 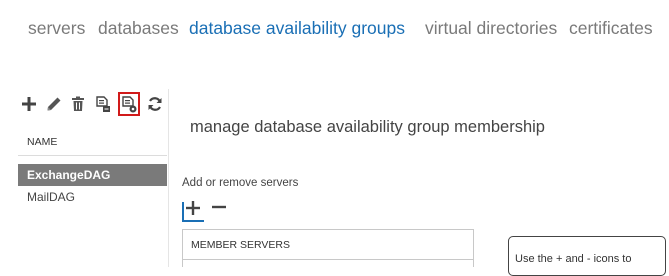 I want to click on pencil-icon, so click(x=54, y=104).